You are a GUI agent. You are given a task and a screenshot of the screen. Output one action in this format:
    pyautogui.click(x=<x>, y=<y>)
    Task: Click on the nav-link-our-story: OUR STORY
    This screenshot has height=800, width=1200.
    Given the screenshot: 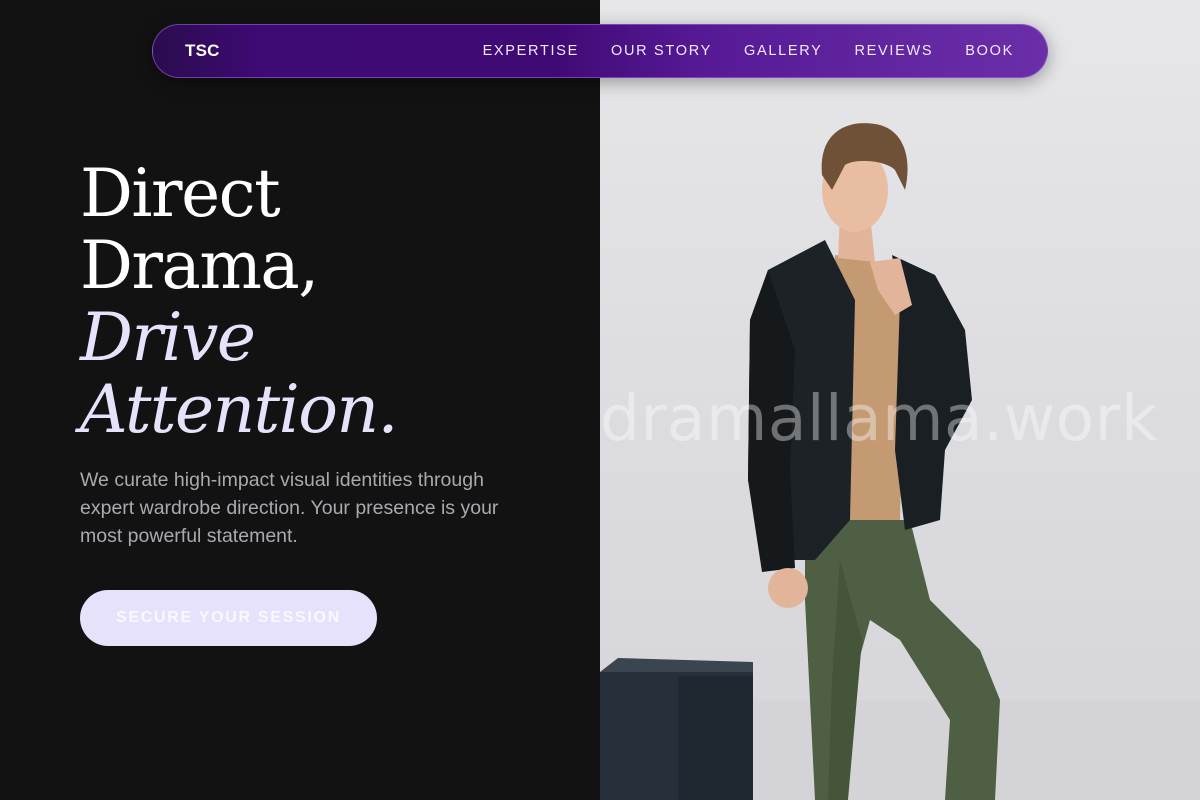 What is the action you would take?
    pyautogui.click(x=661, y=51)
    